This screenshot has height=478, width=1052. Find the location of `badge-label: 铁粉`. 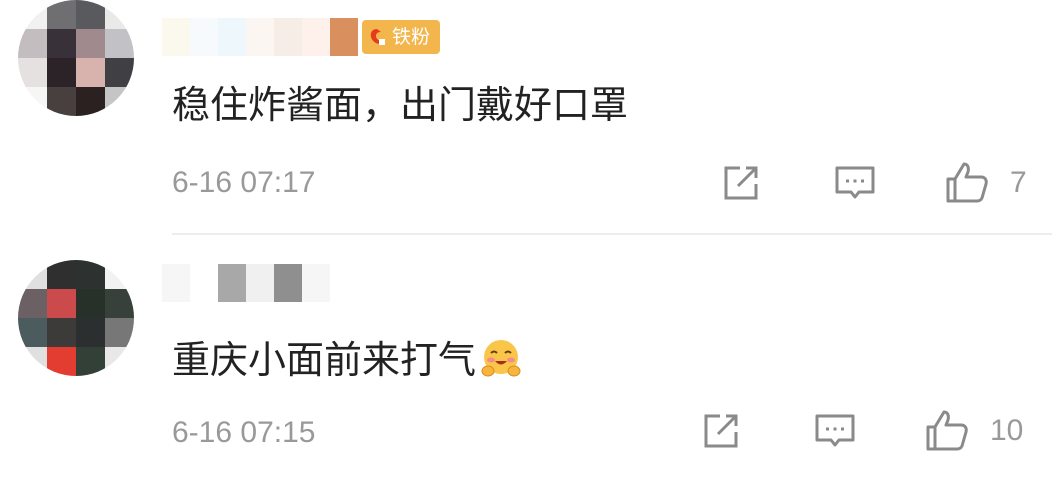

badge-label: 铁粉 is located at coordinates (411, 37).